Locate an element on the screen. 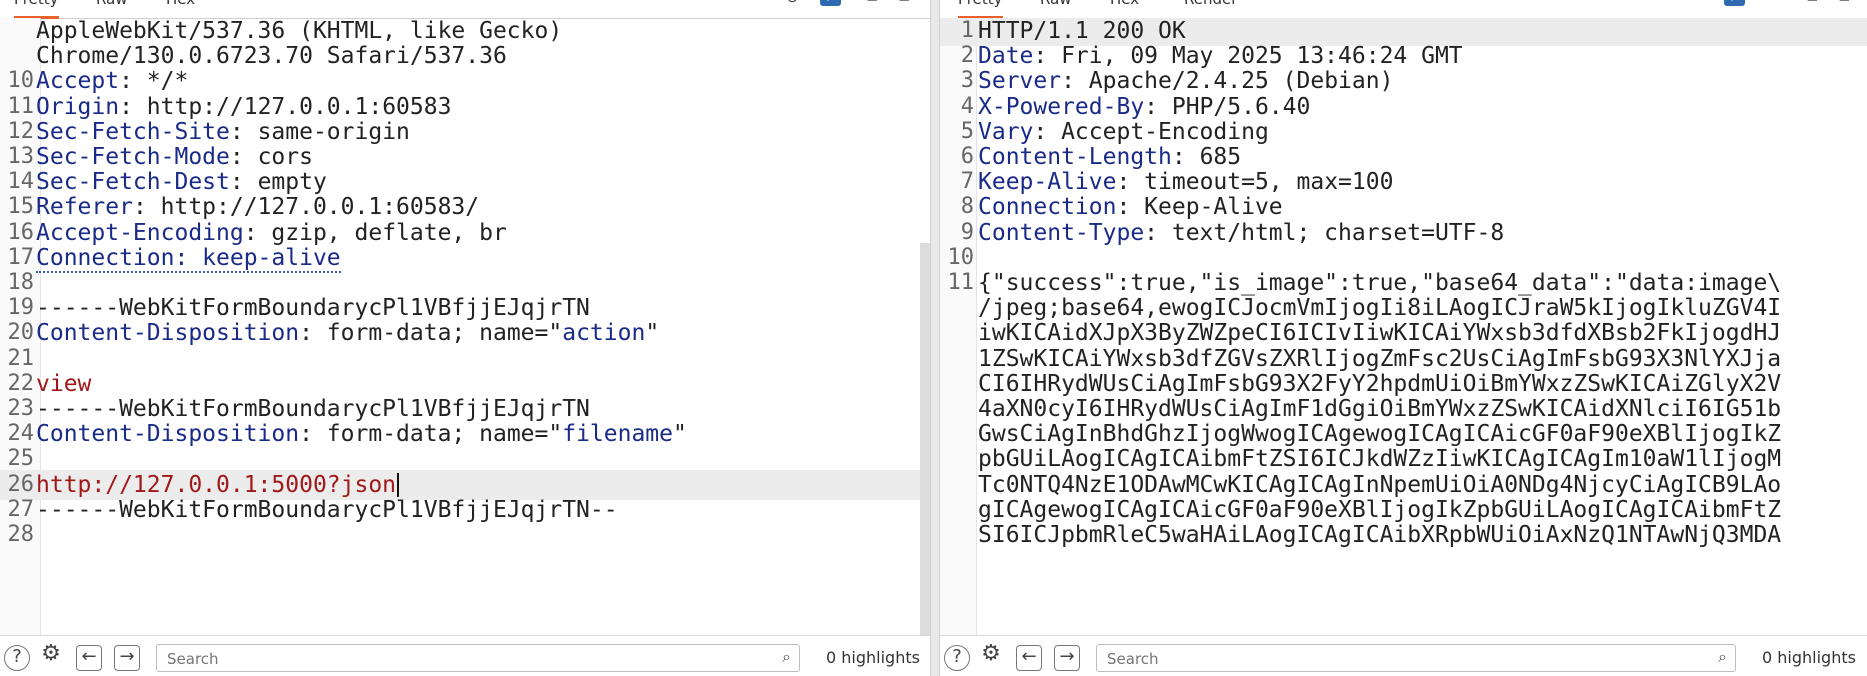  header-name: Sec-Fetch-Mode is located at coordinates (133, 157).